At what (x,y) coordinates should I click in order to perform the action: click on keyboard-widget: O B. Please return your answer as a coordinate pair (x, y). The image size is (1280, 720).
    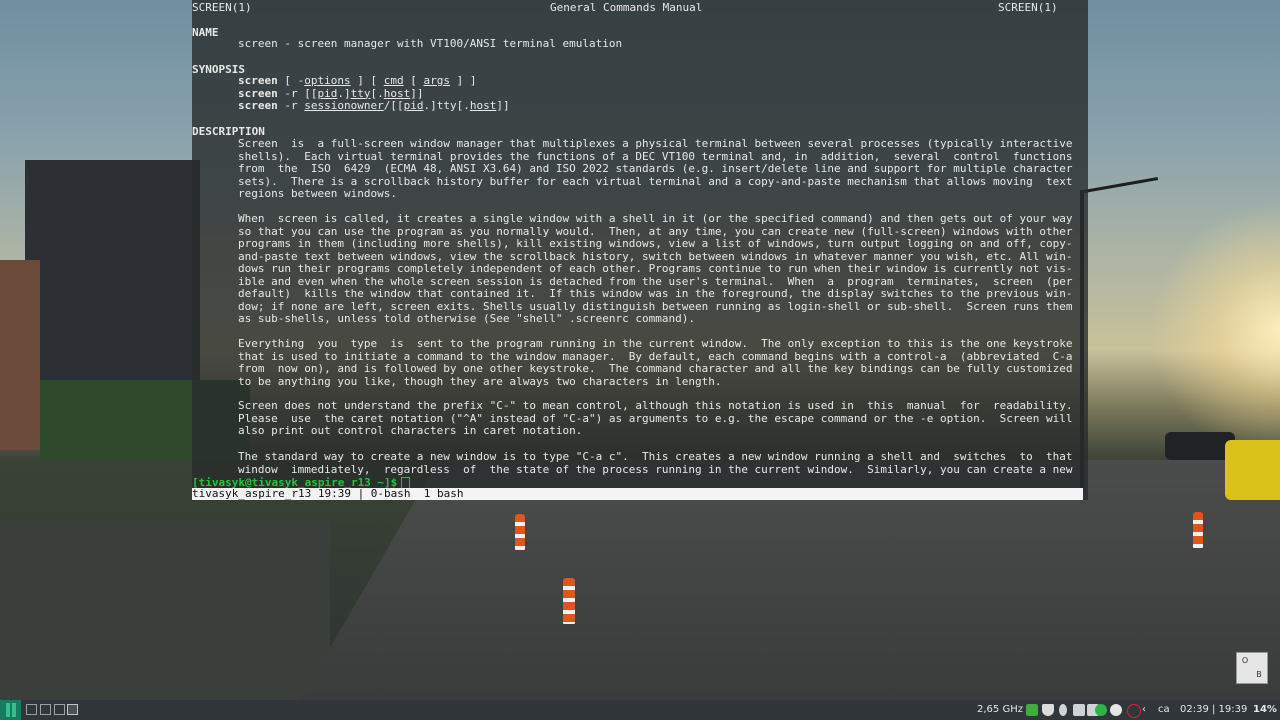
    Looking at the image, I should click on (1252, 668).